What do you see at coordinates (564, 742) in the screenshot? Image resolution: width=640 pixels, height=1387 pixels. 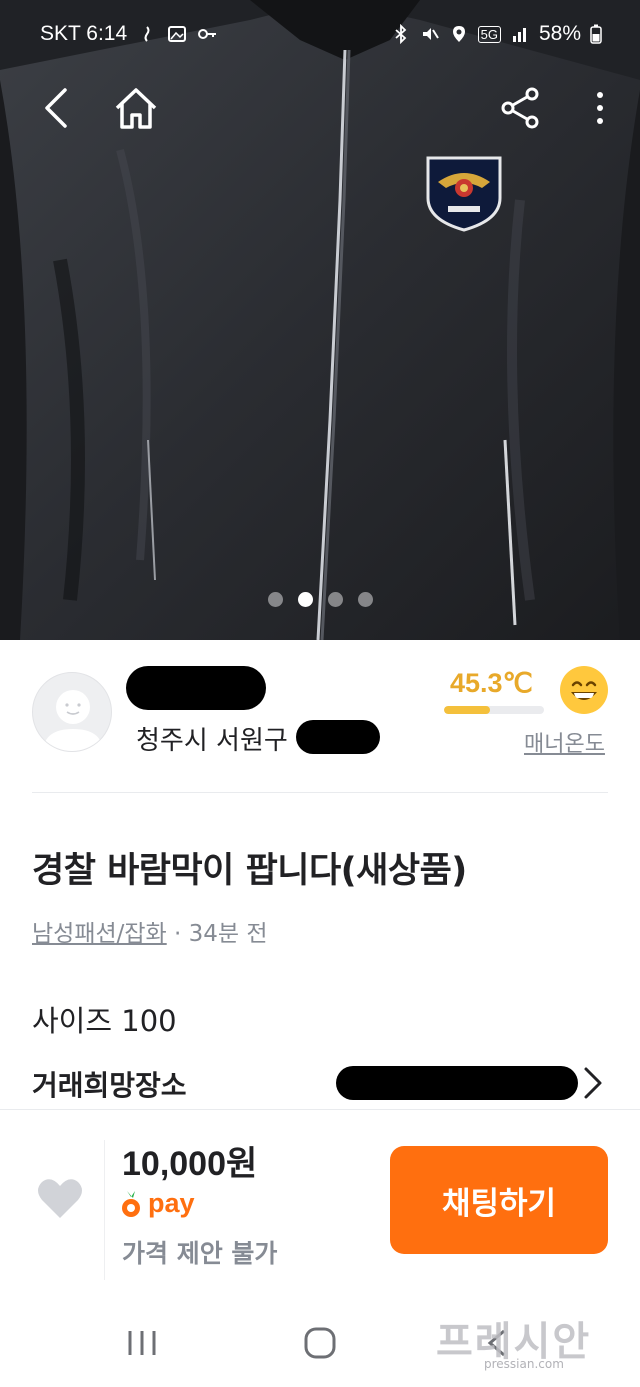 I see `manner-temperature-link: 매너온도` at bounding box center [564, 742].